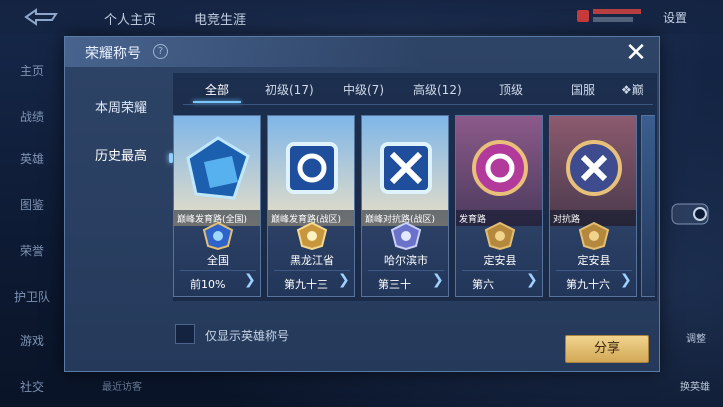 The width and height of the screenshot is (723, 407). Describe the element at coordinates (32, 204) in the screenshot. I see `nav-item-atlas: 图鉴` at that location.